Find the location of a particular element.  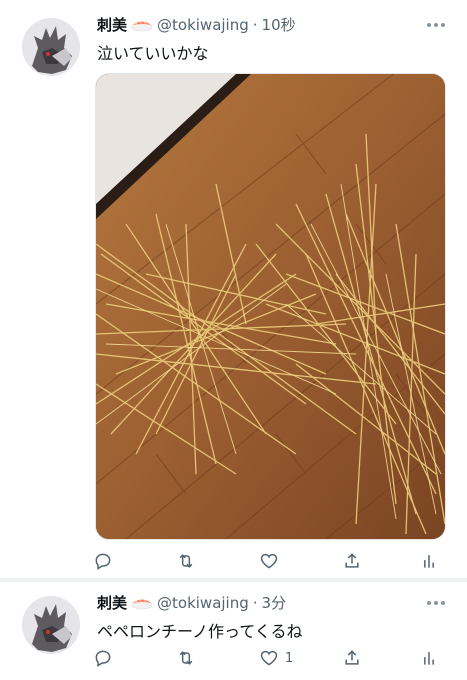

tweet-actions is located at coordinates (268, 561).